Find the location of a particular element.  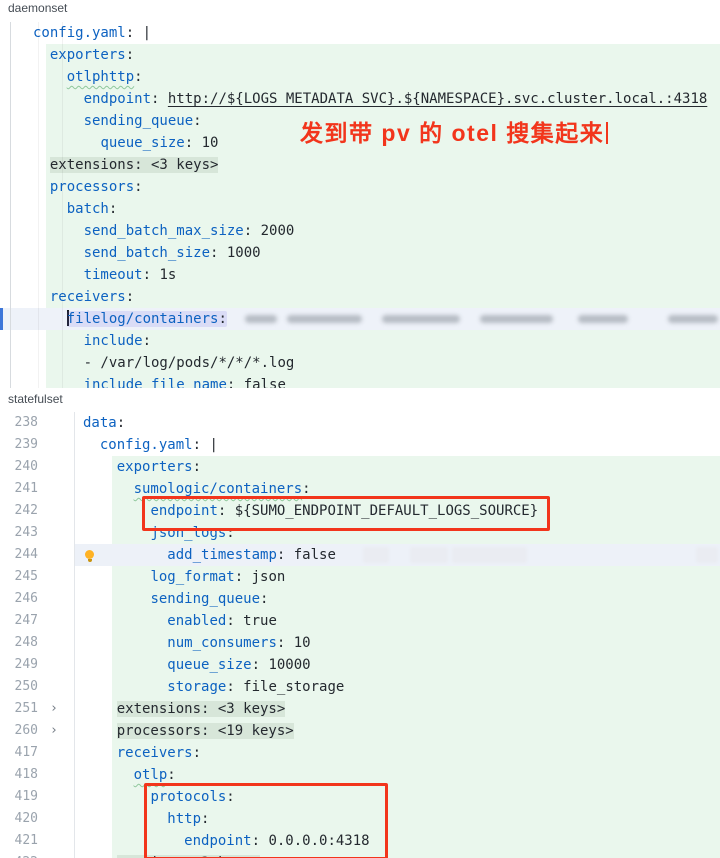

gutter: 419 is located at coordinates (37, 797).